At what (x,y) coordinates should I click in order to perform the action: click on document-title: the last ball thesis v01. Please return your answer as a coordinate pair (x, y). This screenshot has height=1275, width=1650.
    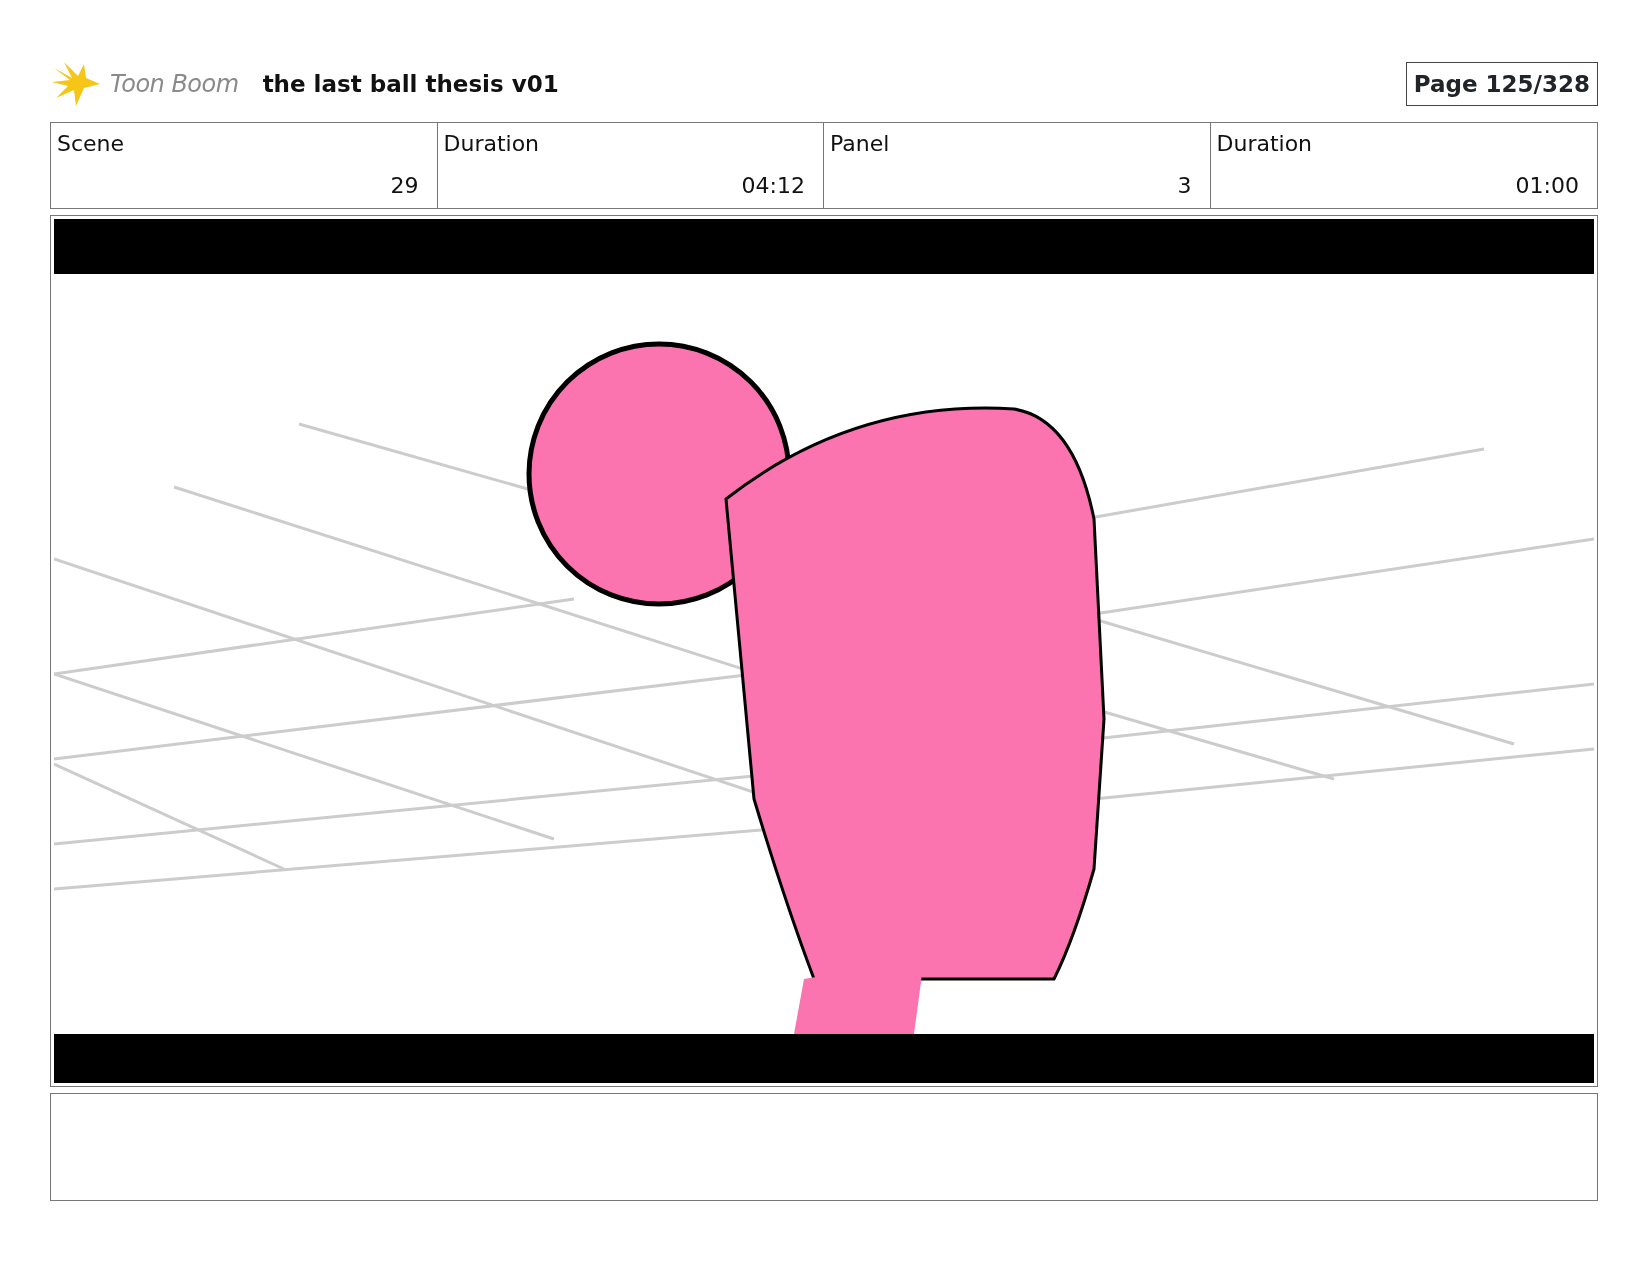
    Looking at the image, I should click on (410, 84).